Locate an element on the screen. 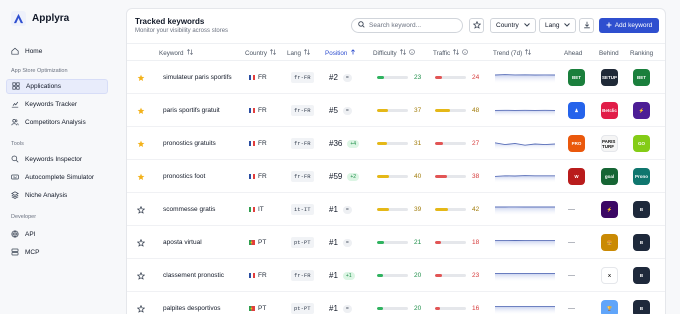  column-header-position: Position is located at coordinates (340, 53).